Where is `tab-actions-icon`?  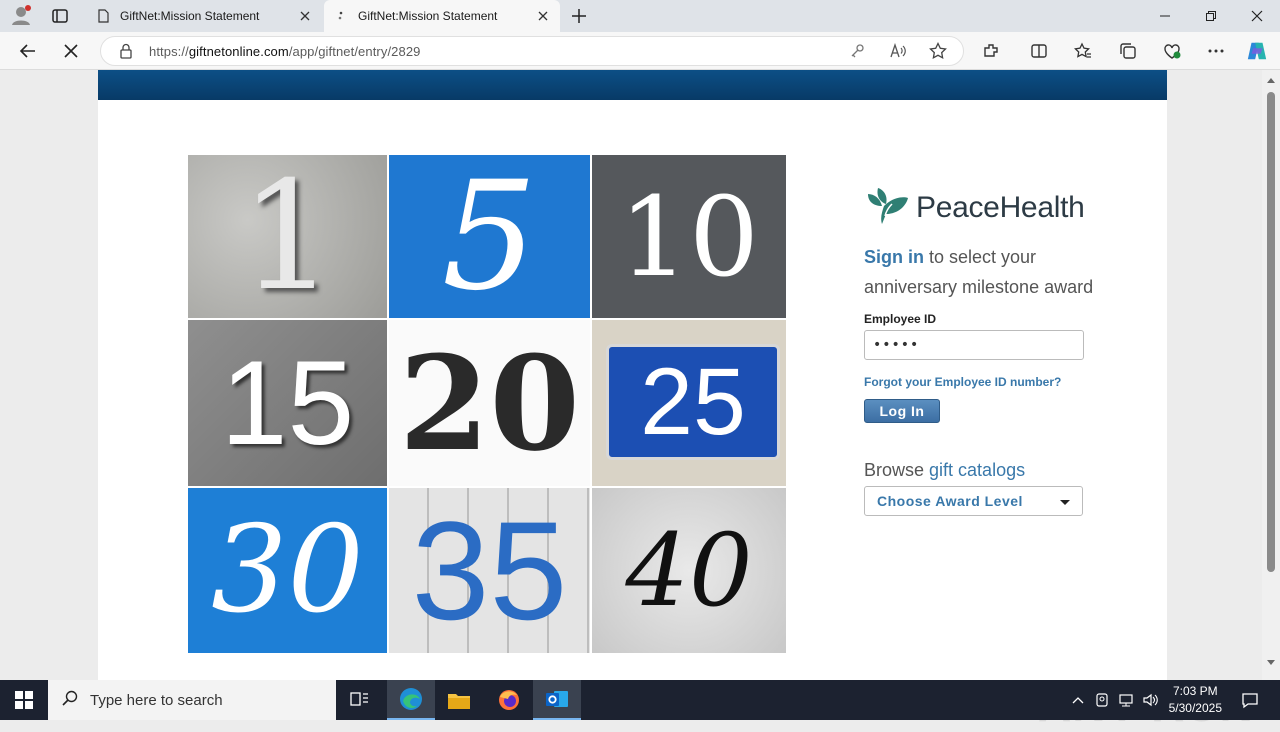 tab-actions-icon is located at coordinates (60, 16).